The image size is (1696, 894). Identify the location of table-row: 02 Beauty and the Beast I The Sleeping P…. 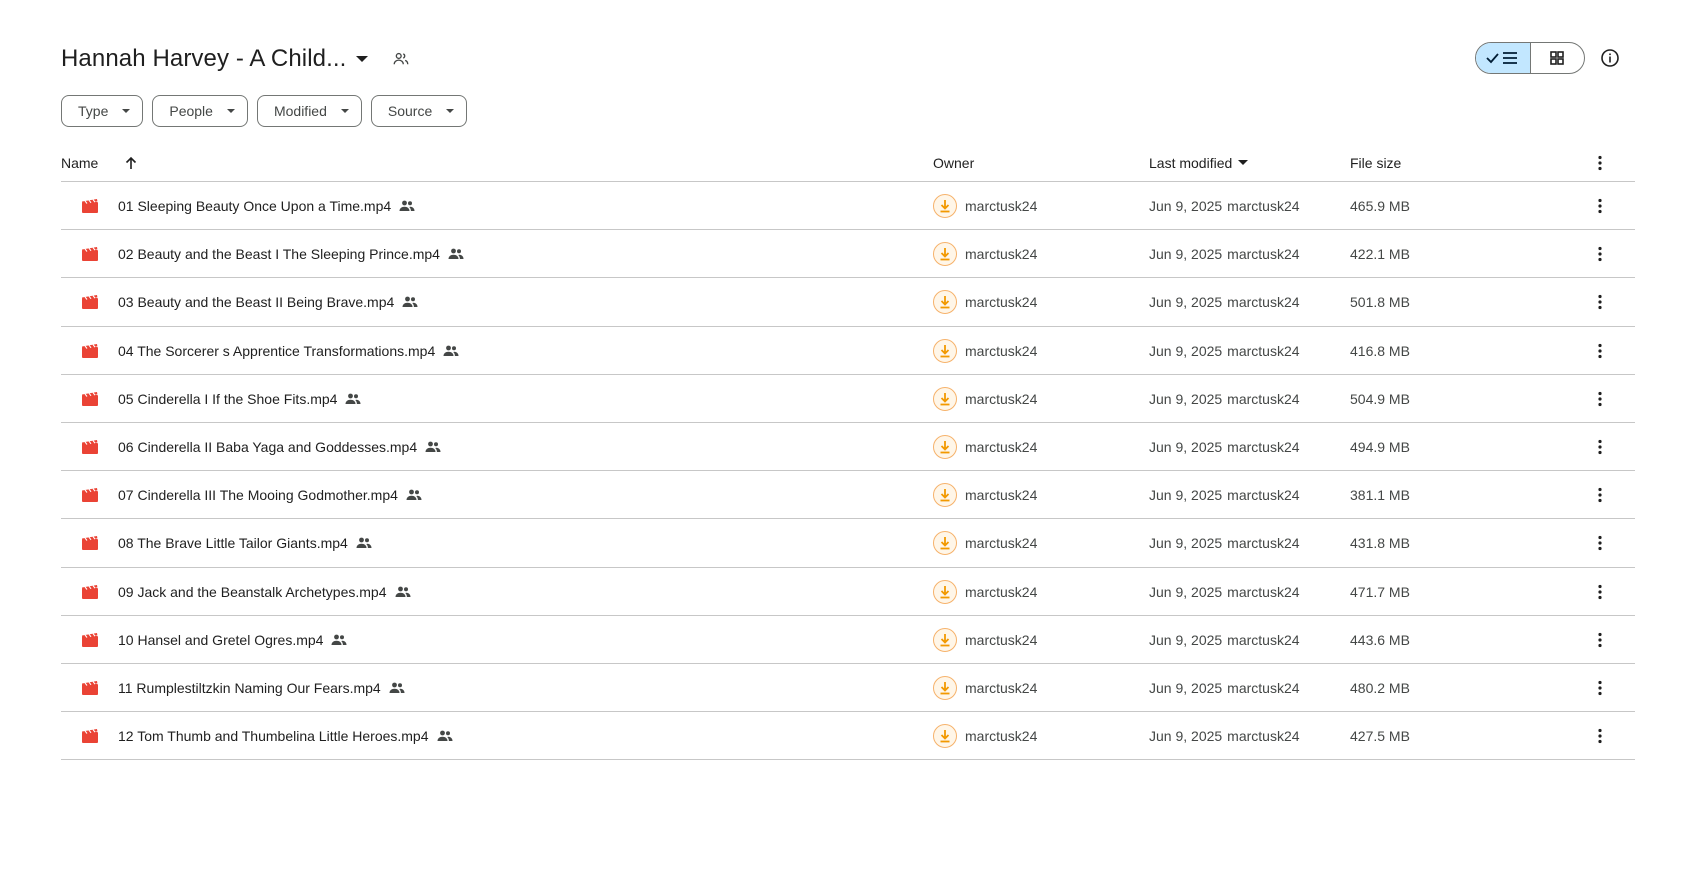
(848, 254).